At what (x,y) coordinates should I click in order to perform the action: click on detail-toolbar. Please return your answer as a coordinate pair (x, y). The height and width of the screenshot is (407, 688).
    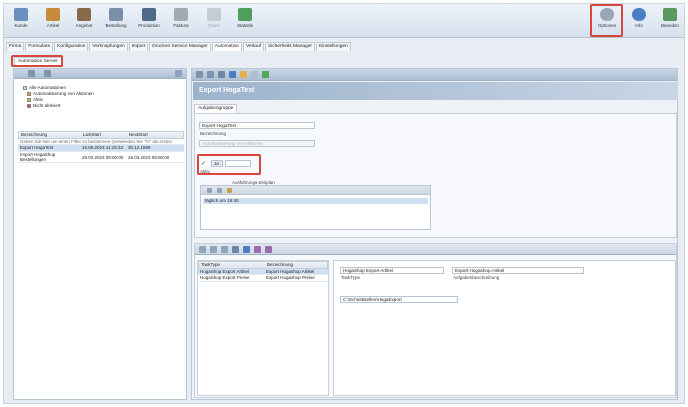
    Looking at the image, I should click on (434, 75).